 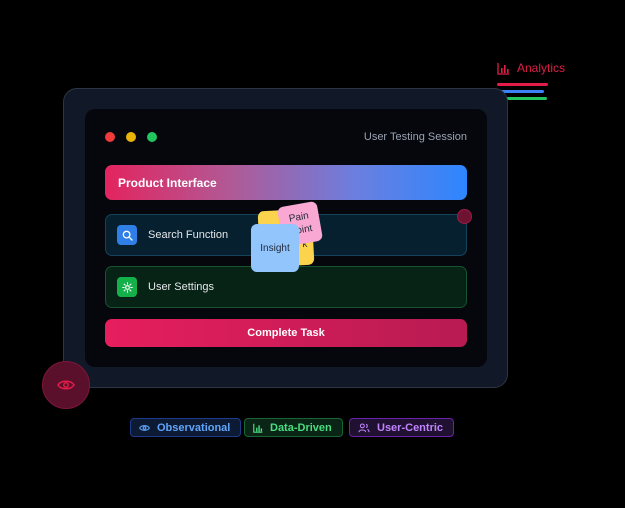 I want to click on tag-user-centric: User-Centric, so click(x=402, y=427).